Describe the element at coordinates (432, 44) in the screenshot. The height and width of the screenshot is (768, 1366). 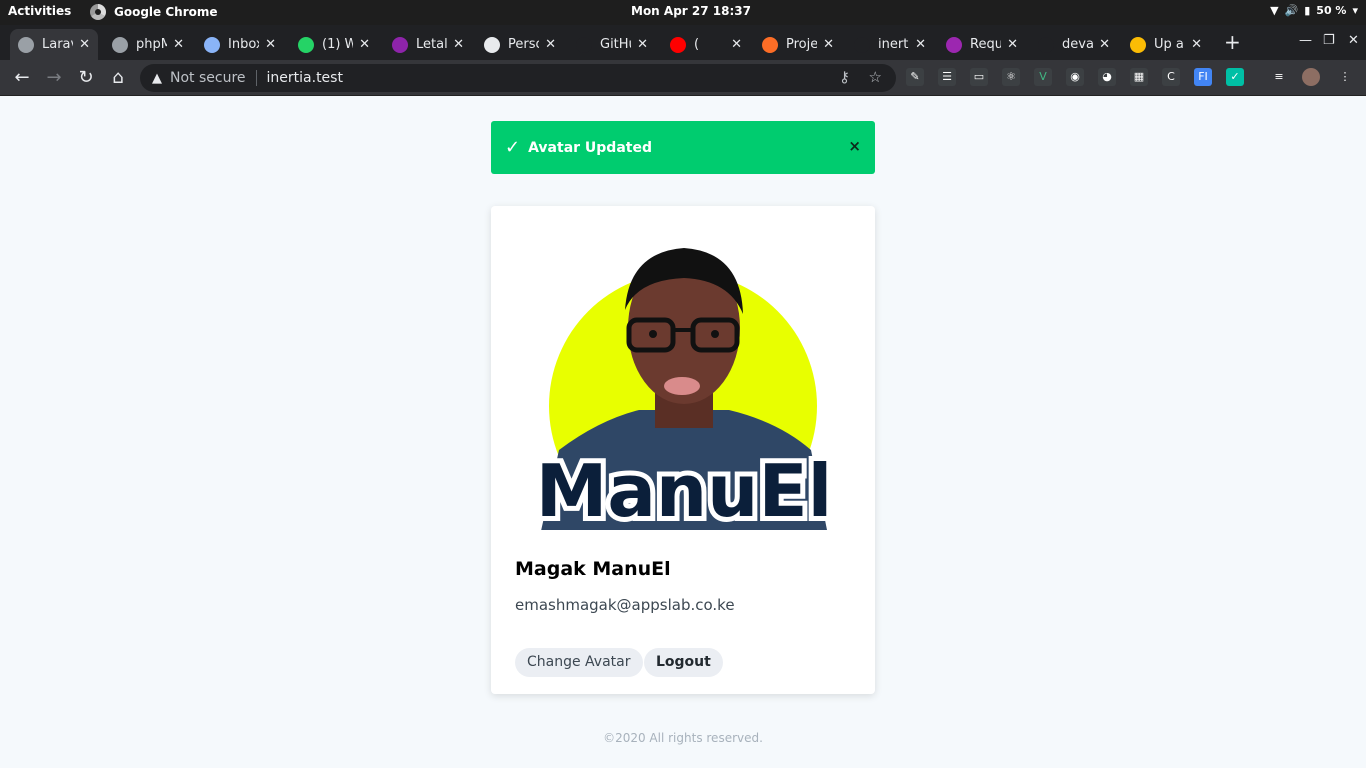
I see `tab-title: Letal` at that location.